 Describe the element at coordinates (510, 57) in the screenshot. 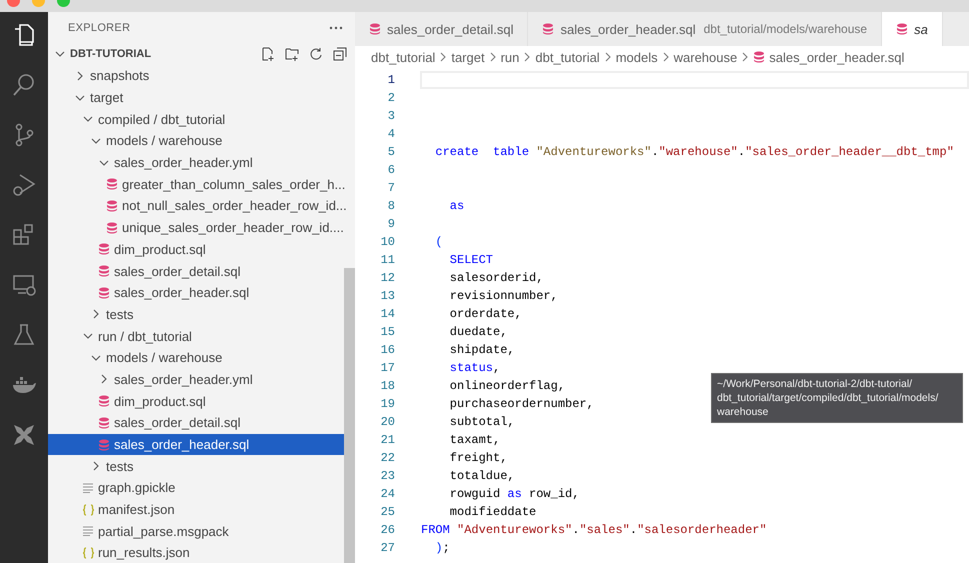

I see `breadcrumb: run` at that location.